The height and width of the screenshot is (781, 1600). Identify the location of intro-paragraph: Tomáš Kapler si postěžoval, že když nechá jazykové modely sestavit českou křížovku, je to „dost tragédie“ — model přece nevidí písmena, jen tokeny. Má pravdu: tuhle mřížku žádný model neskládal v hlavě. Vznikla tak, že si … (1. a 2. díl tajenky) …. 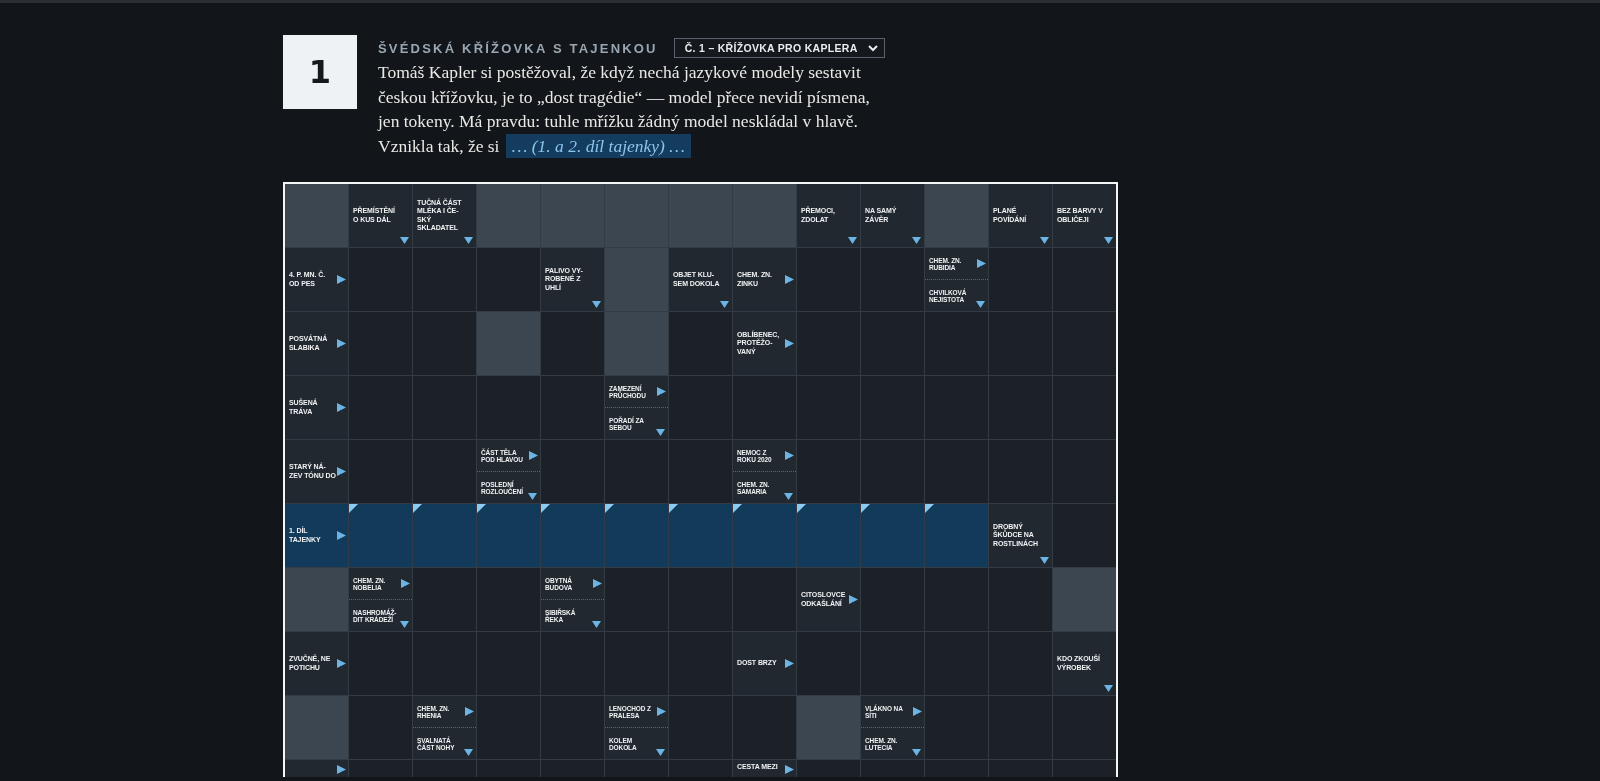
(624, 109).